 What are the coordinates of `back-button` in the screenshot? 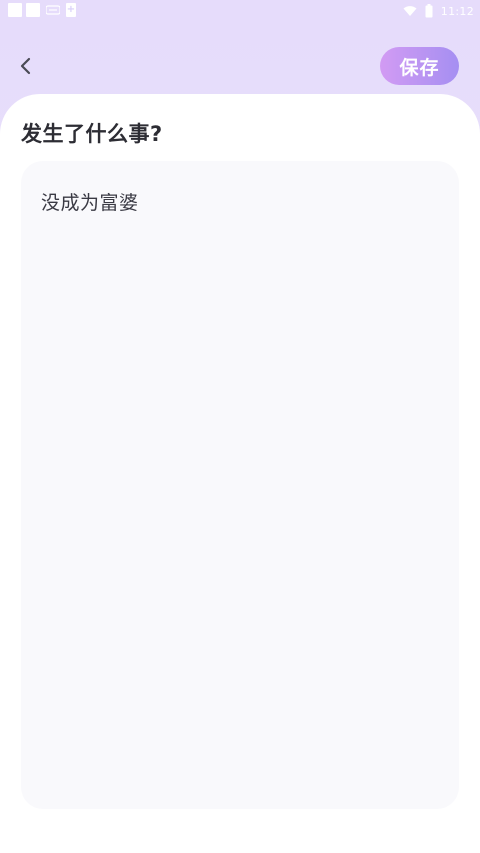 It's located at (26, 66).